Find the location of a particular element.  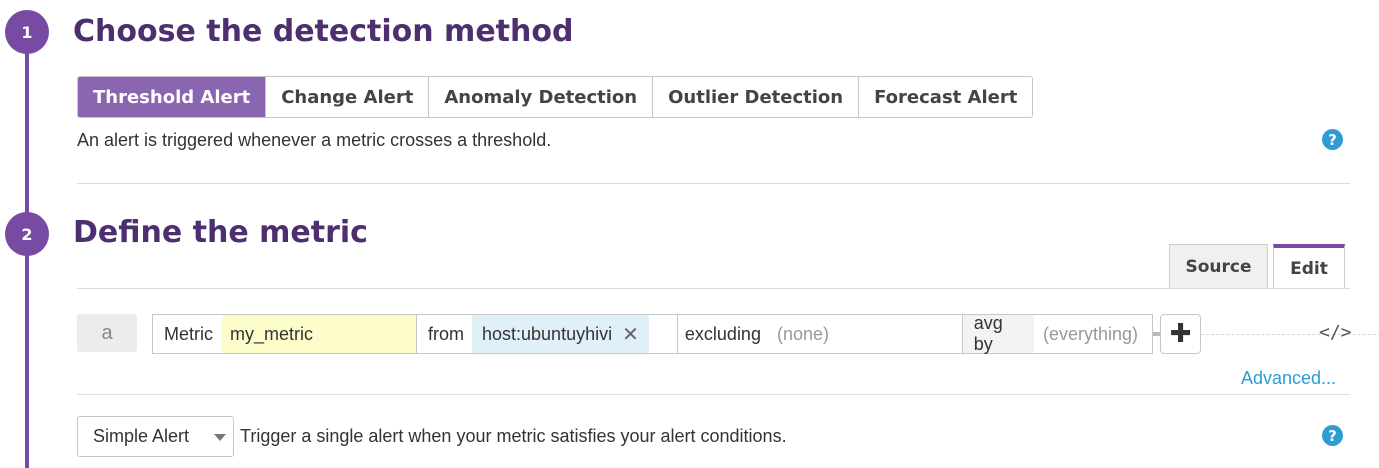

excluding-label: excluding is located at coordinates (722, 333).